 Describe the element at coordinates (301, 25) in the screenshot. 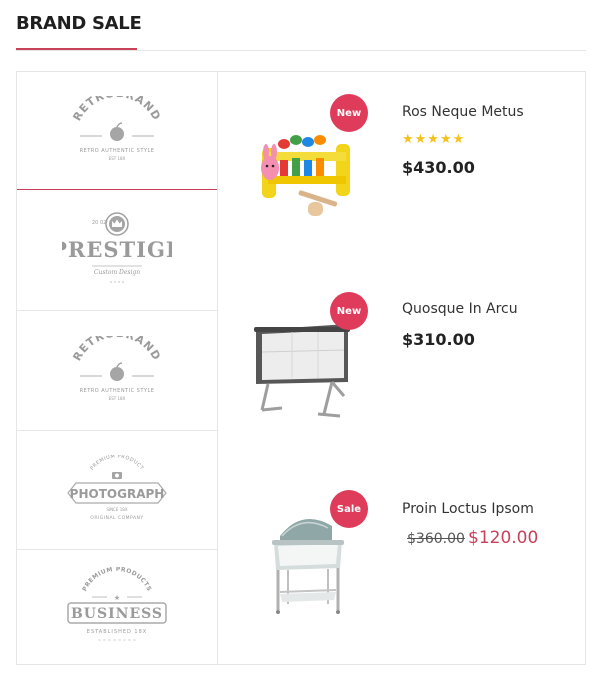

I see `section-header: BRAND SALE` at that location.